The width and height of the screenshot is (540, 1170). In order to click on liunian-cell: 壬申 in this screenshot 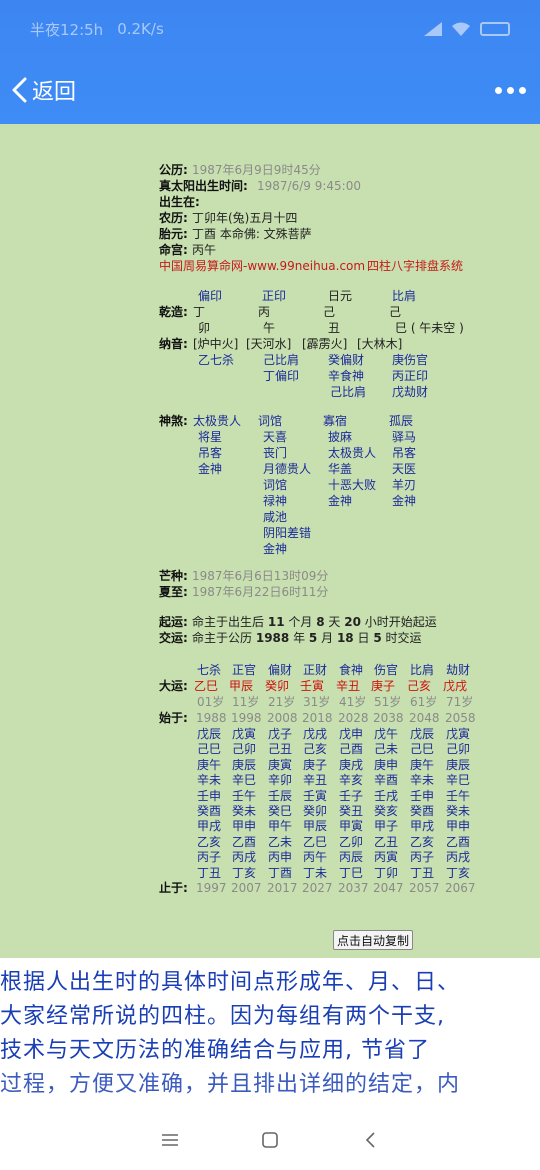, I will do `click(422, 795)`.